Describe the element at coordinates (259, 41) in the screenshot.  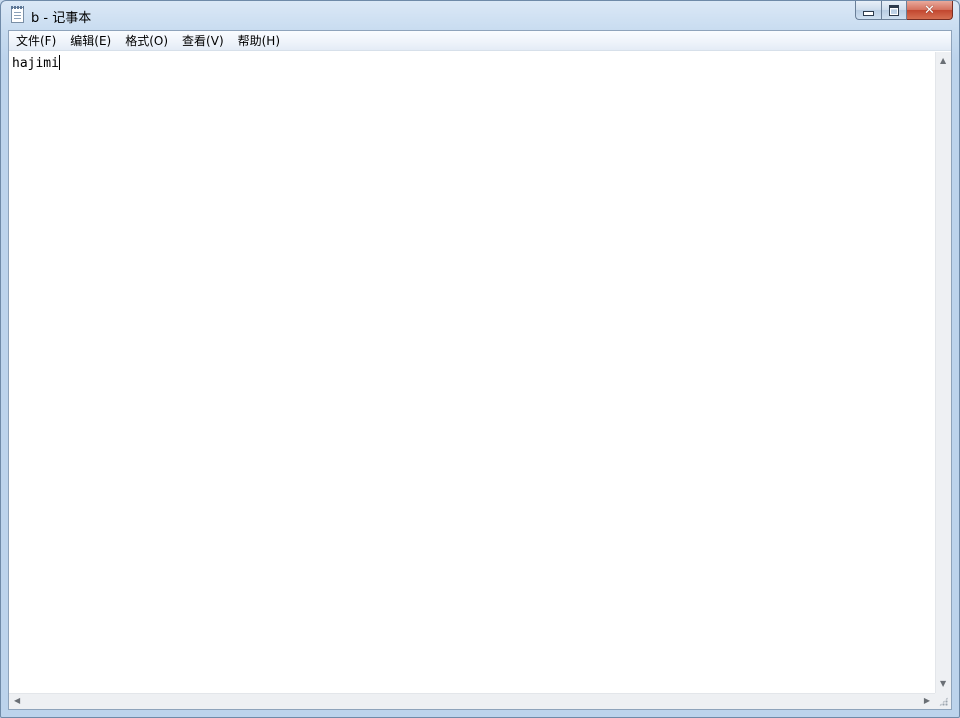
I see `menu-help: 帮助(H)` at that location.